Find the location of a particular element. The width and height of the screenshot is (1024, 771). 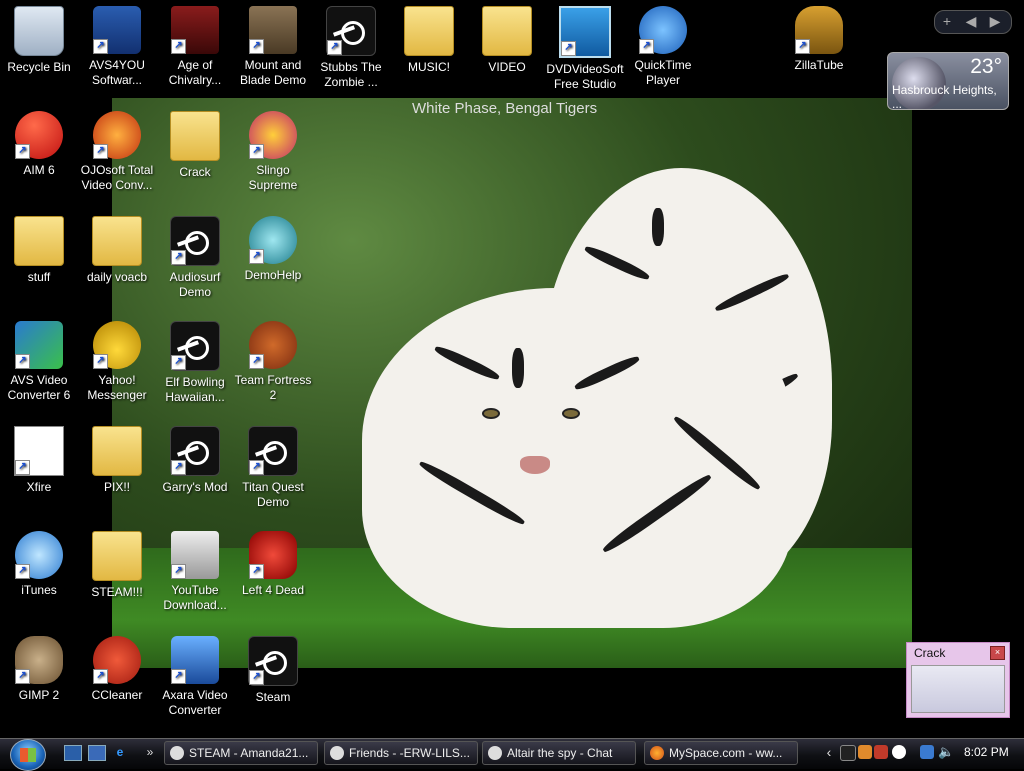

taskbar-clock: 8:02 PM is located at coordinates (986, 752).